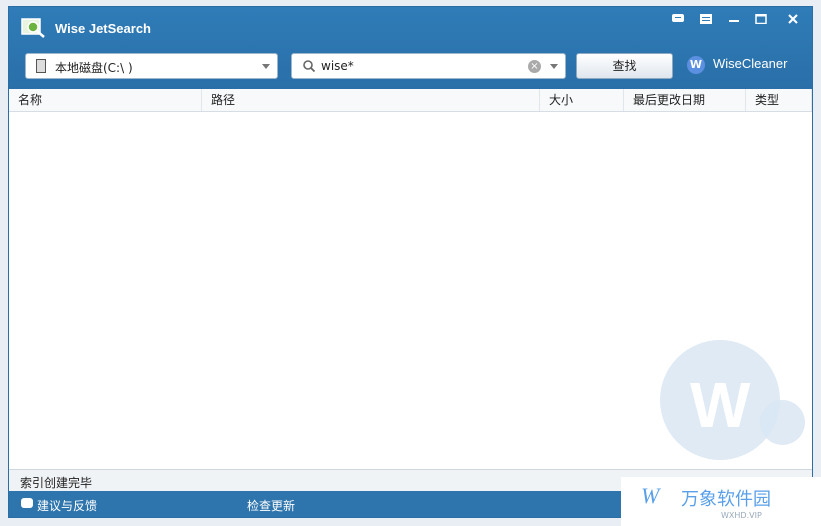 This screenshot has height=526, width=821. I want to click on site-subtitle: WXHD.VIP, so click(741, 515).